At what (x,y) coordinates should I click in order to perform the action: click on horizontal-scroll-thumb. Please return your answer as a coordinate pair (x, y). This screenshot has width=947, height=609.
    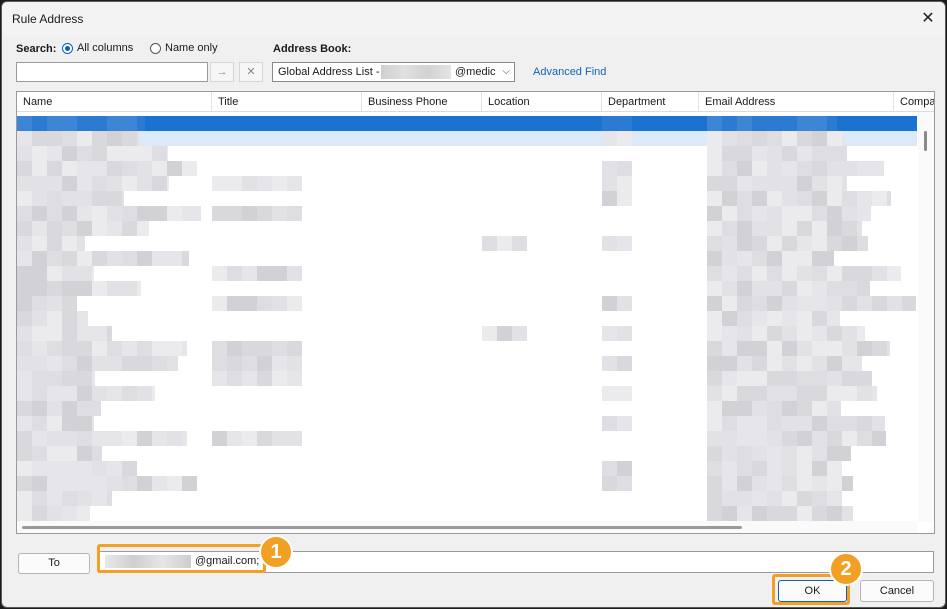
    Looking at the image, I should click on (382, 527).